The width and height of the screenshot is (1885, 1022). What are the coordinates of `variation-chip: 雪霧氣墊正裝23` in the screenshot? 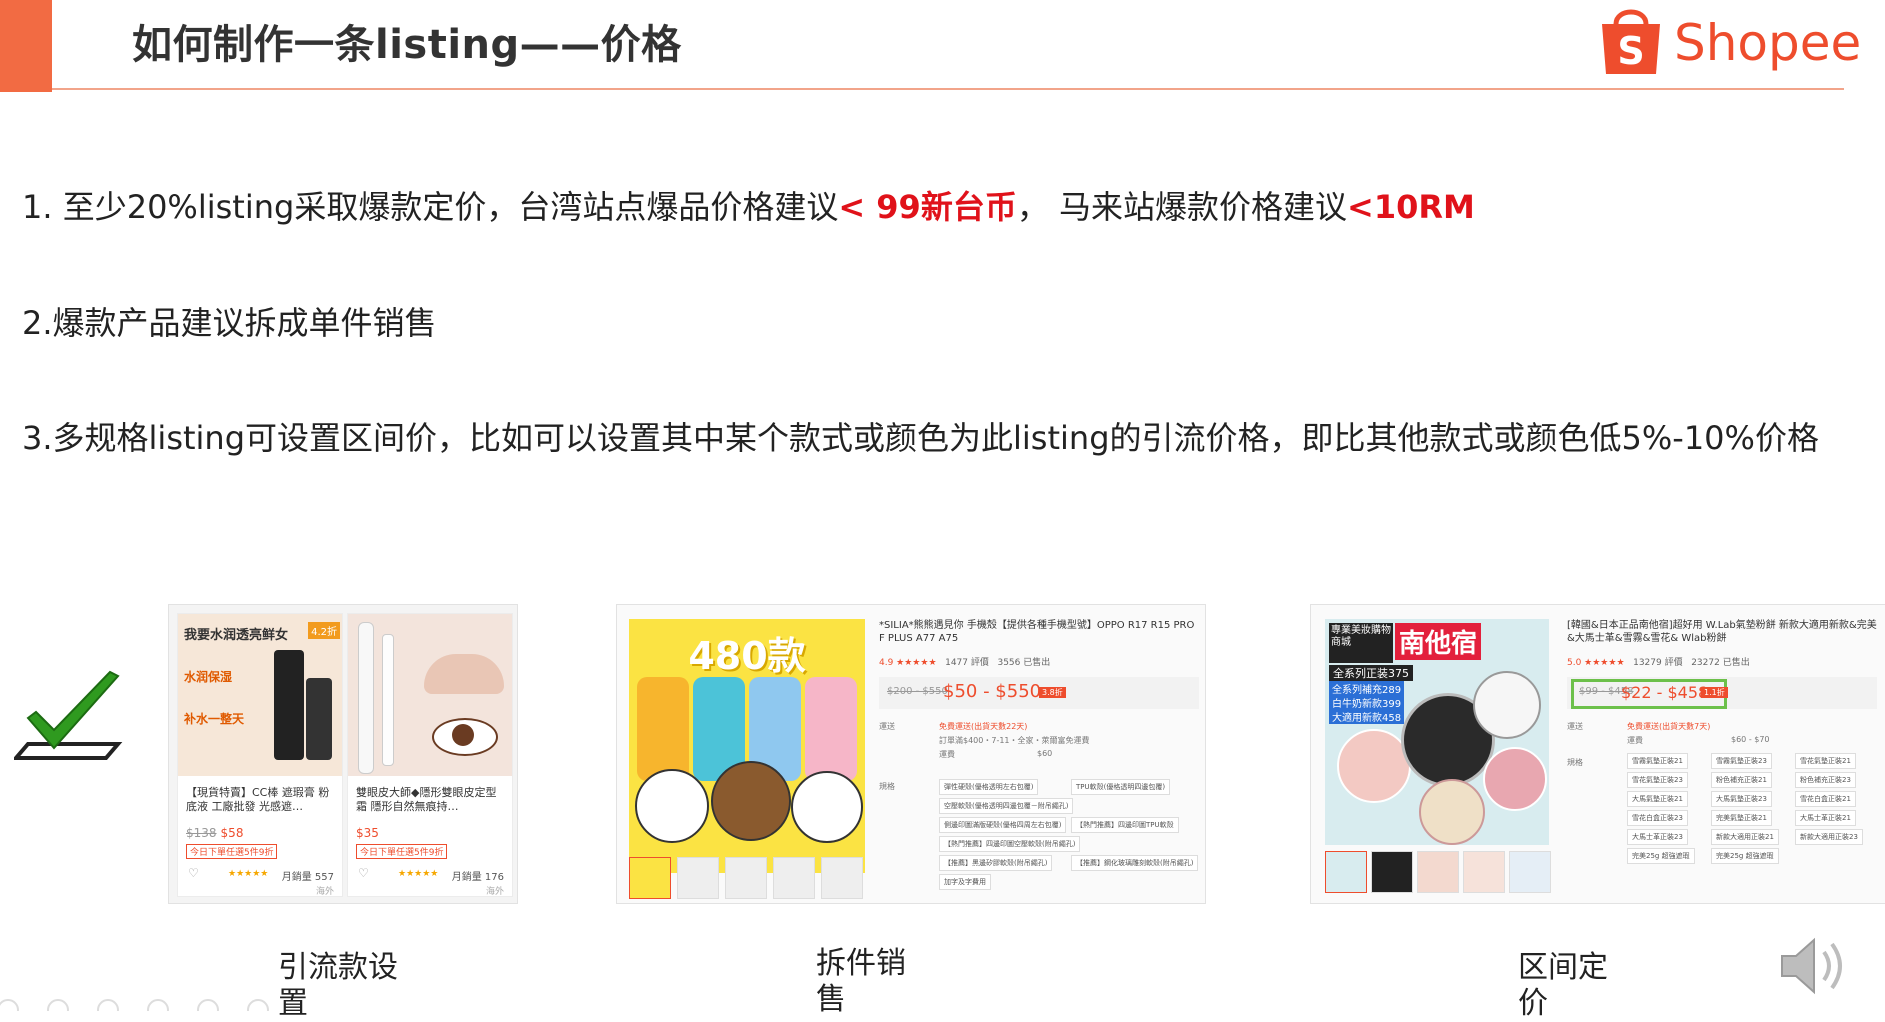 It's located at (1741, 761).